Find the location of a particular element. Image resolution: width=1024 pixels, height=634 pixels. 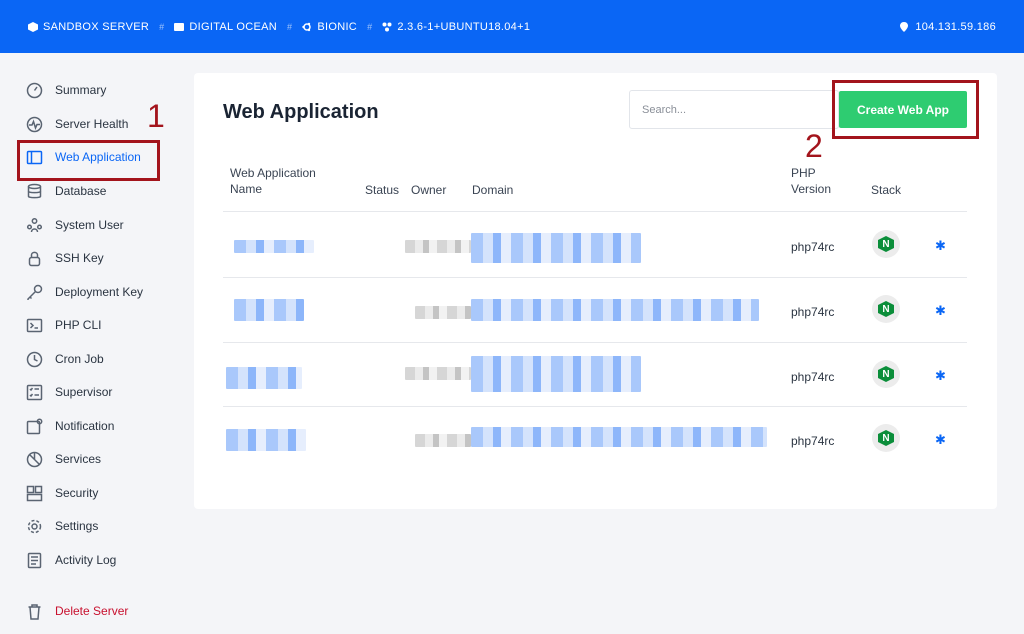

sidebar-item-notification: Notification is located at coordinates (70, 426).